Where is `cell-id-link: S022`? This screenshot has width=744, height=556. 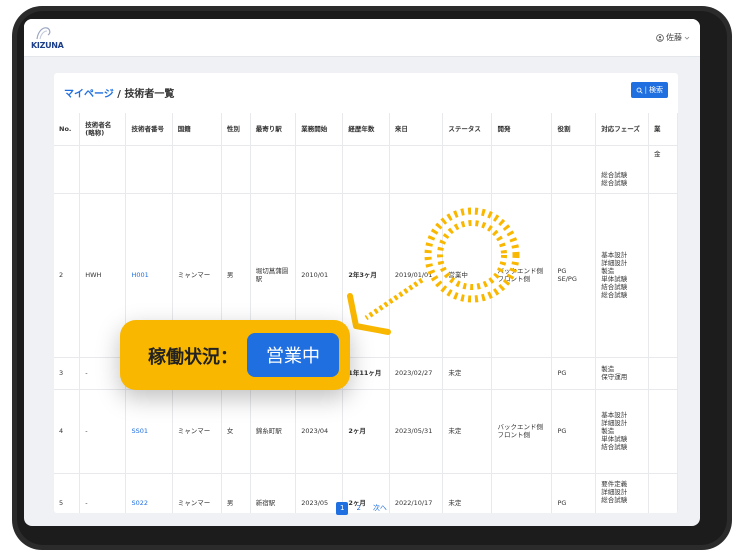 cell-id-link: S022 is located at coordinates (149, 493).